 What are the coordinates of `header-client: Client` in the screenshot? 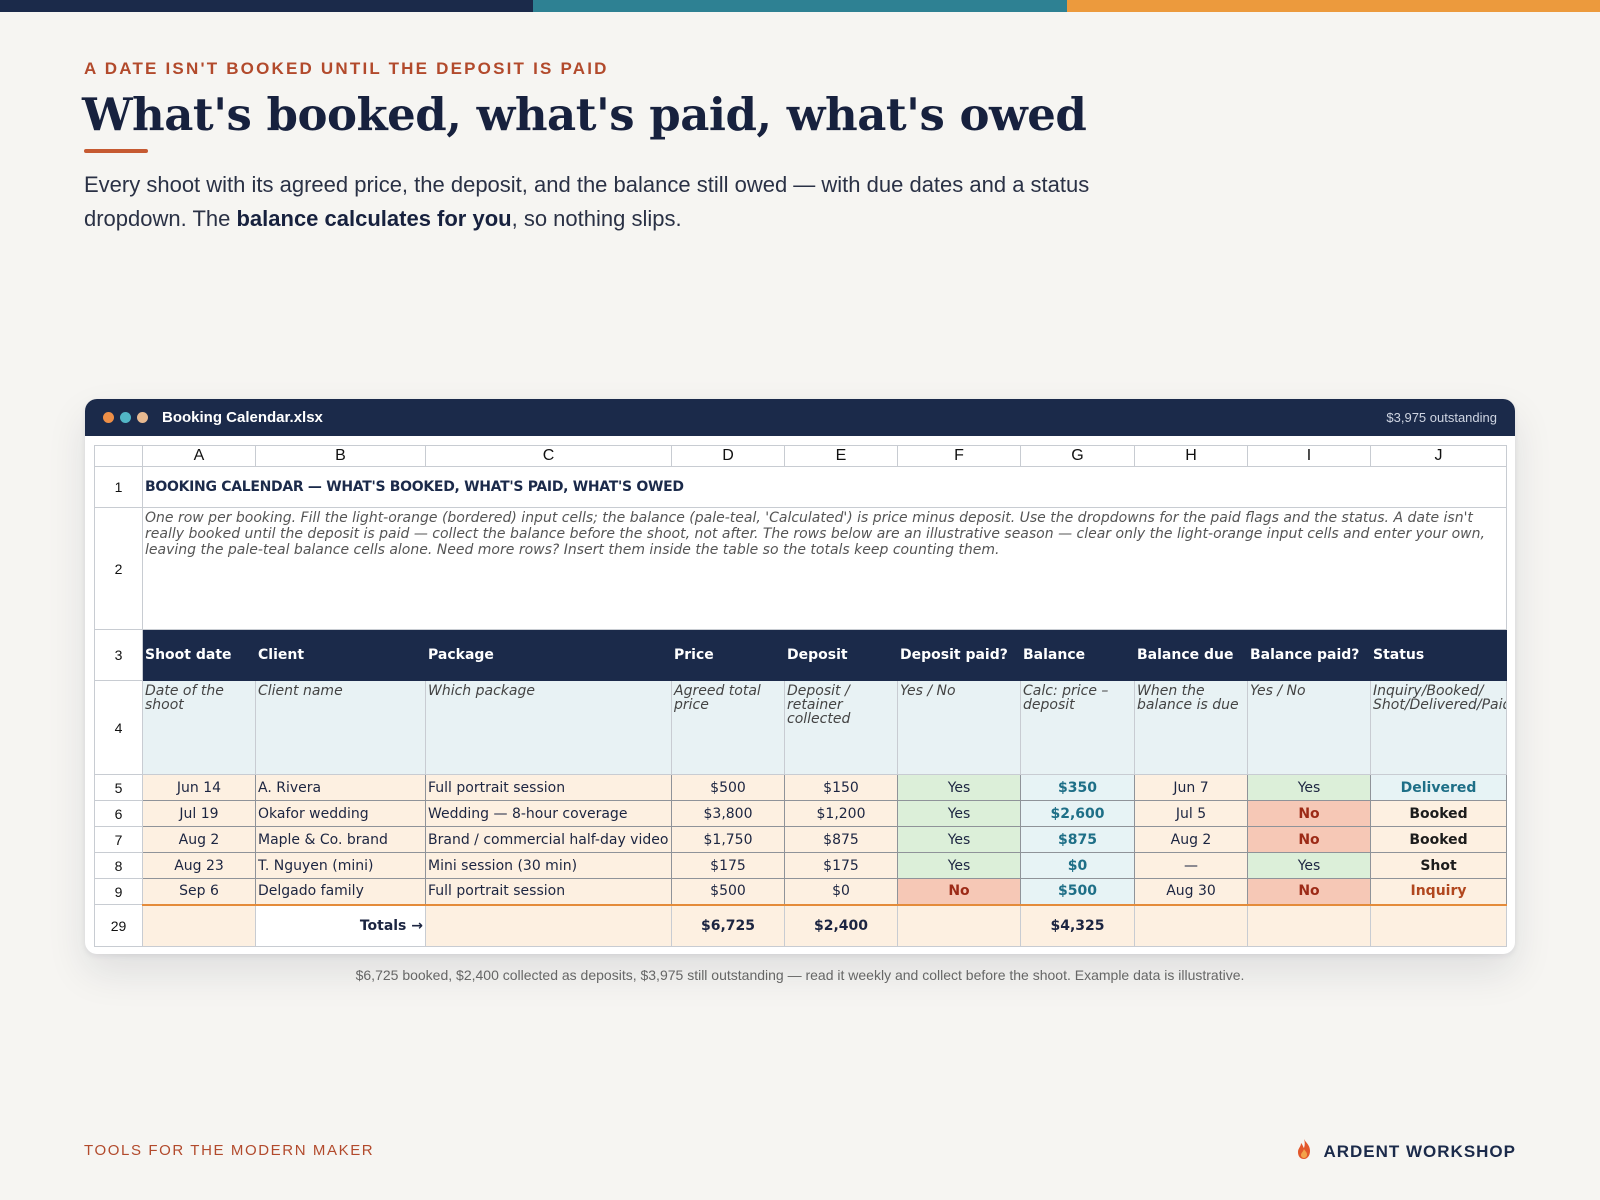 It's located at (340, 655).